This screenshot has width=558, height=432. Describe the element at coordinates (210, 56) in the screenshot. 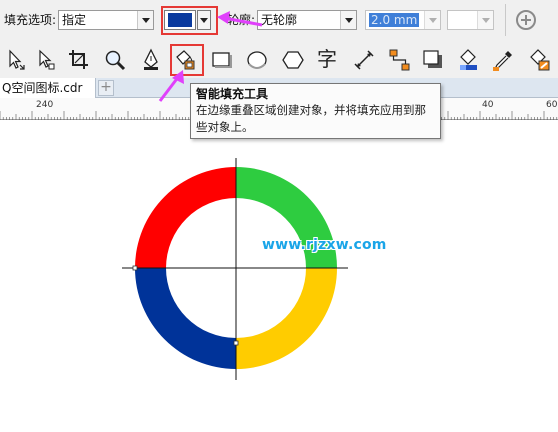

I see `annotation-overlay` at that location.